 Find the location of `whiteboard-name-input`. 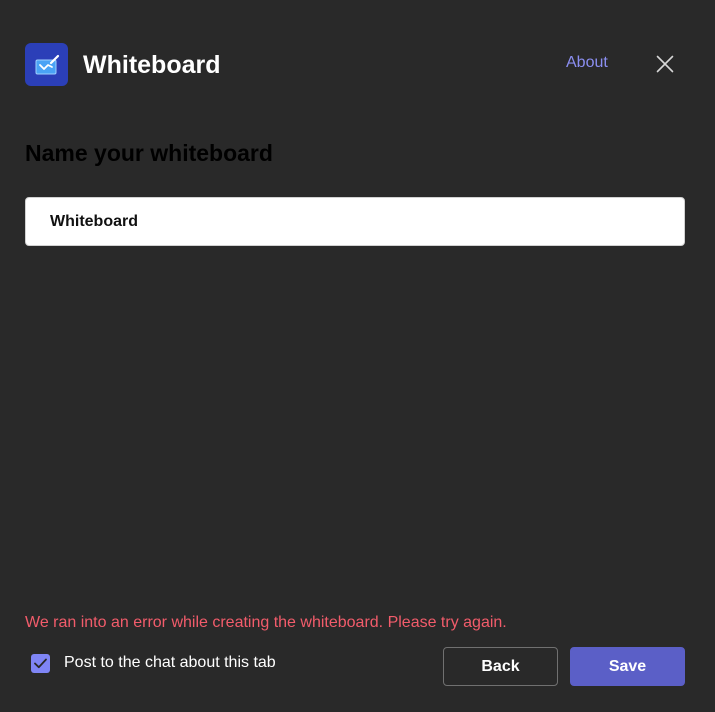

whiteboard-name-input is located at coordinates (355, 221).